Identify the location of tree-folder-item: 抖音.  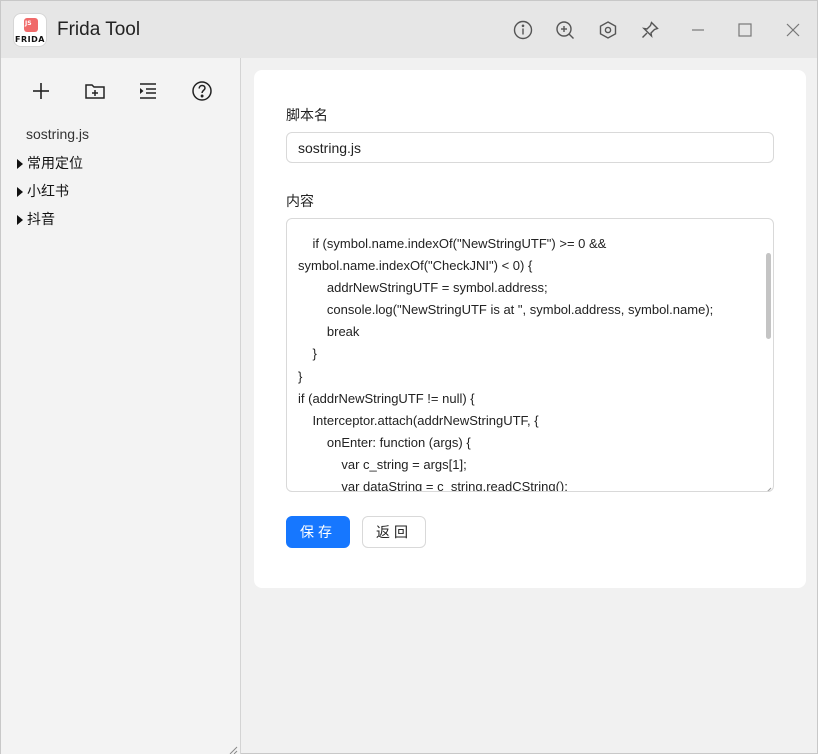
(36, 219).